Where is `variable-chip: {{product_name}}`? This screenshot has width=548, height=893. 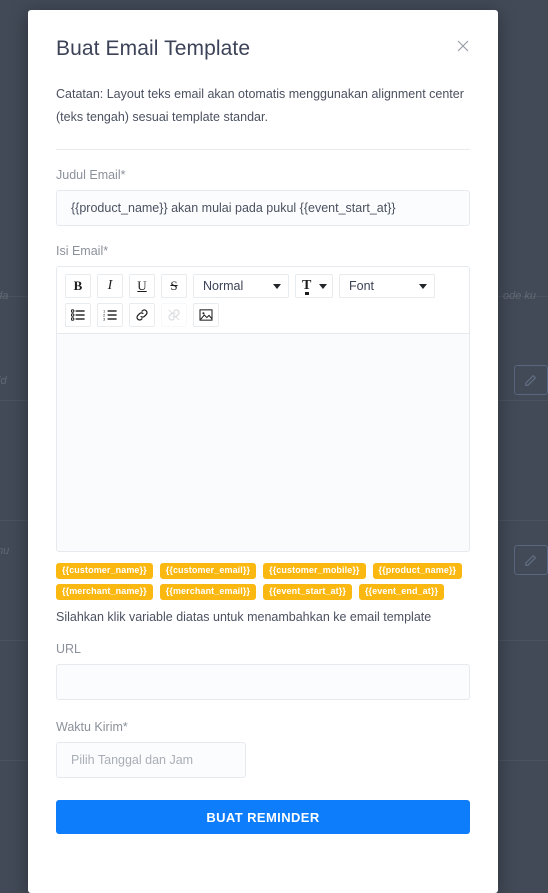
variable-chip: {{product_name}} is located at coordinates (417, 571).